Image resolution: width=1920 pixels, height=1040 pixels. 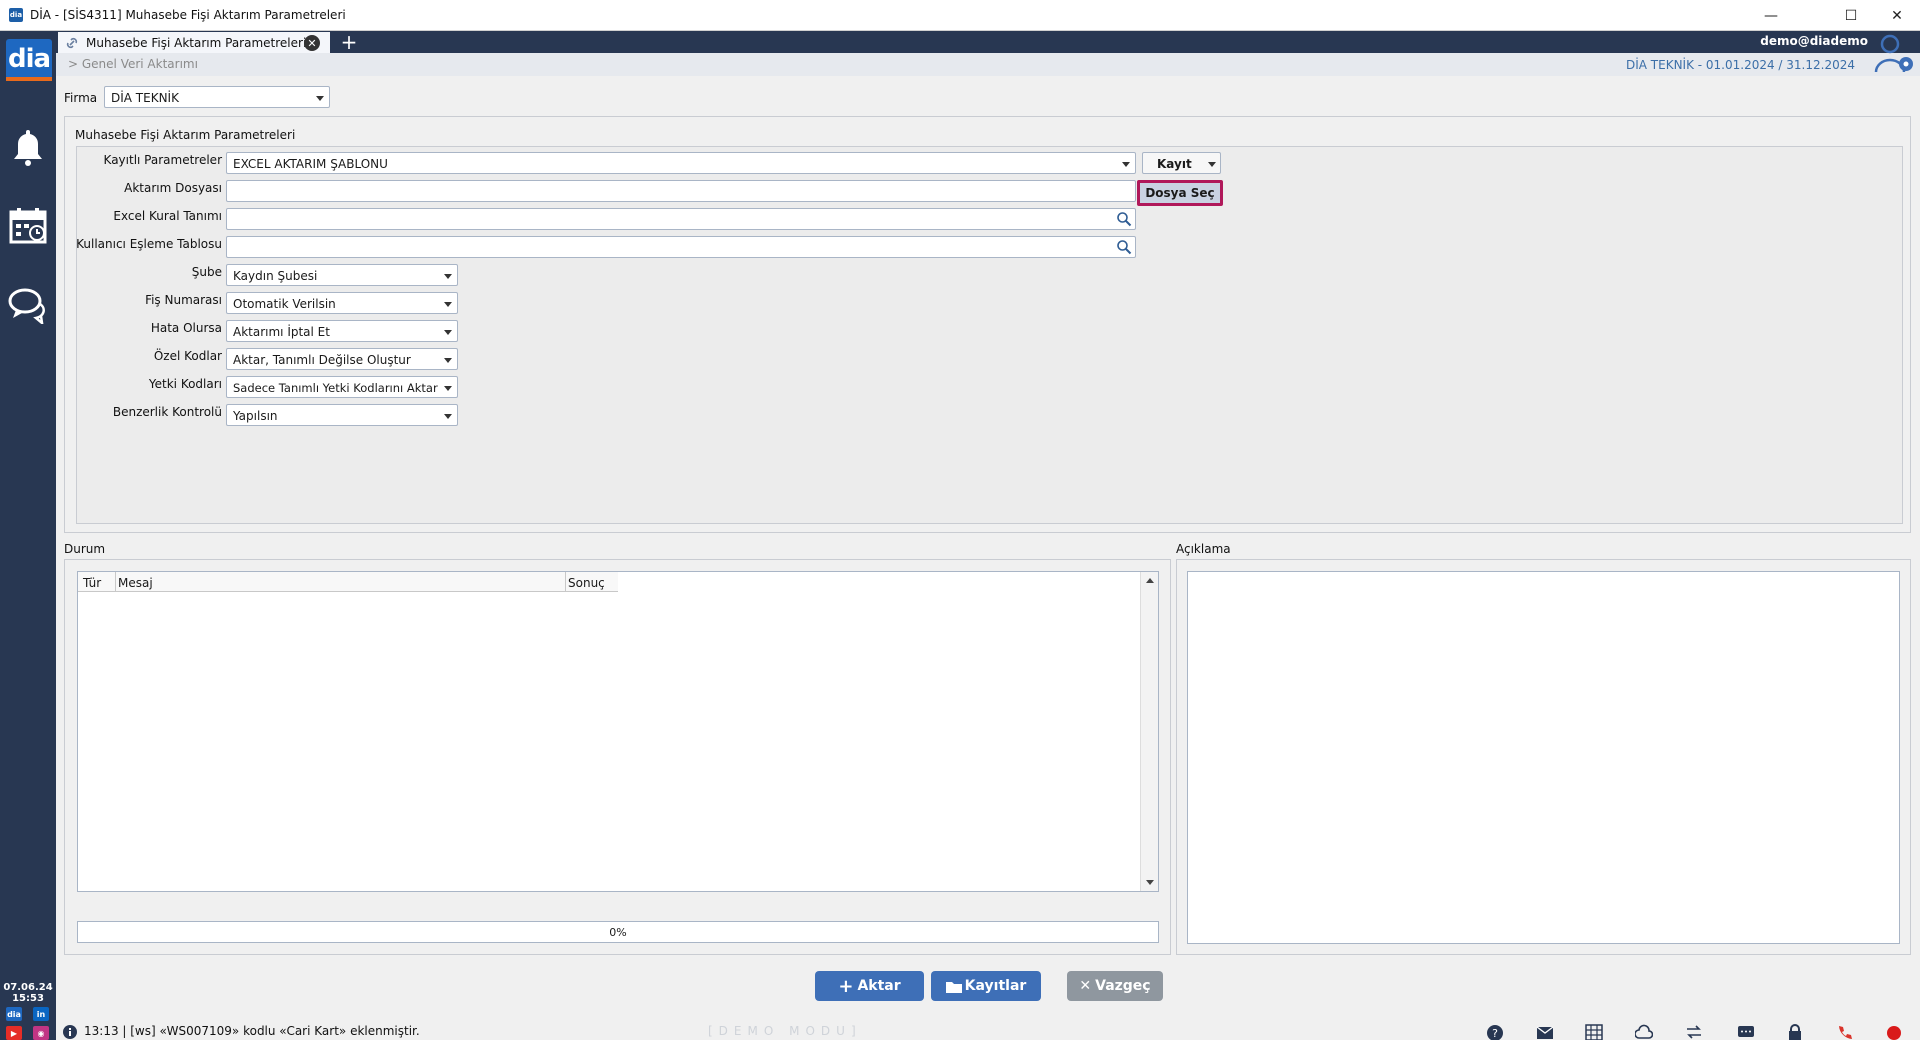 I want to click on vazgec-label: Vazgeç, so click(x=1123, y=986).